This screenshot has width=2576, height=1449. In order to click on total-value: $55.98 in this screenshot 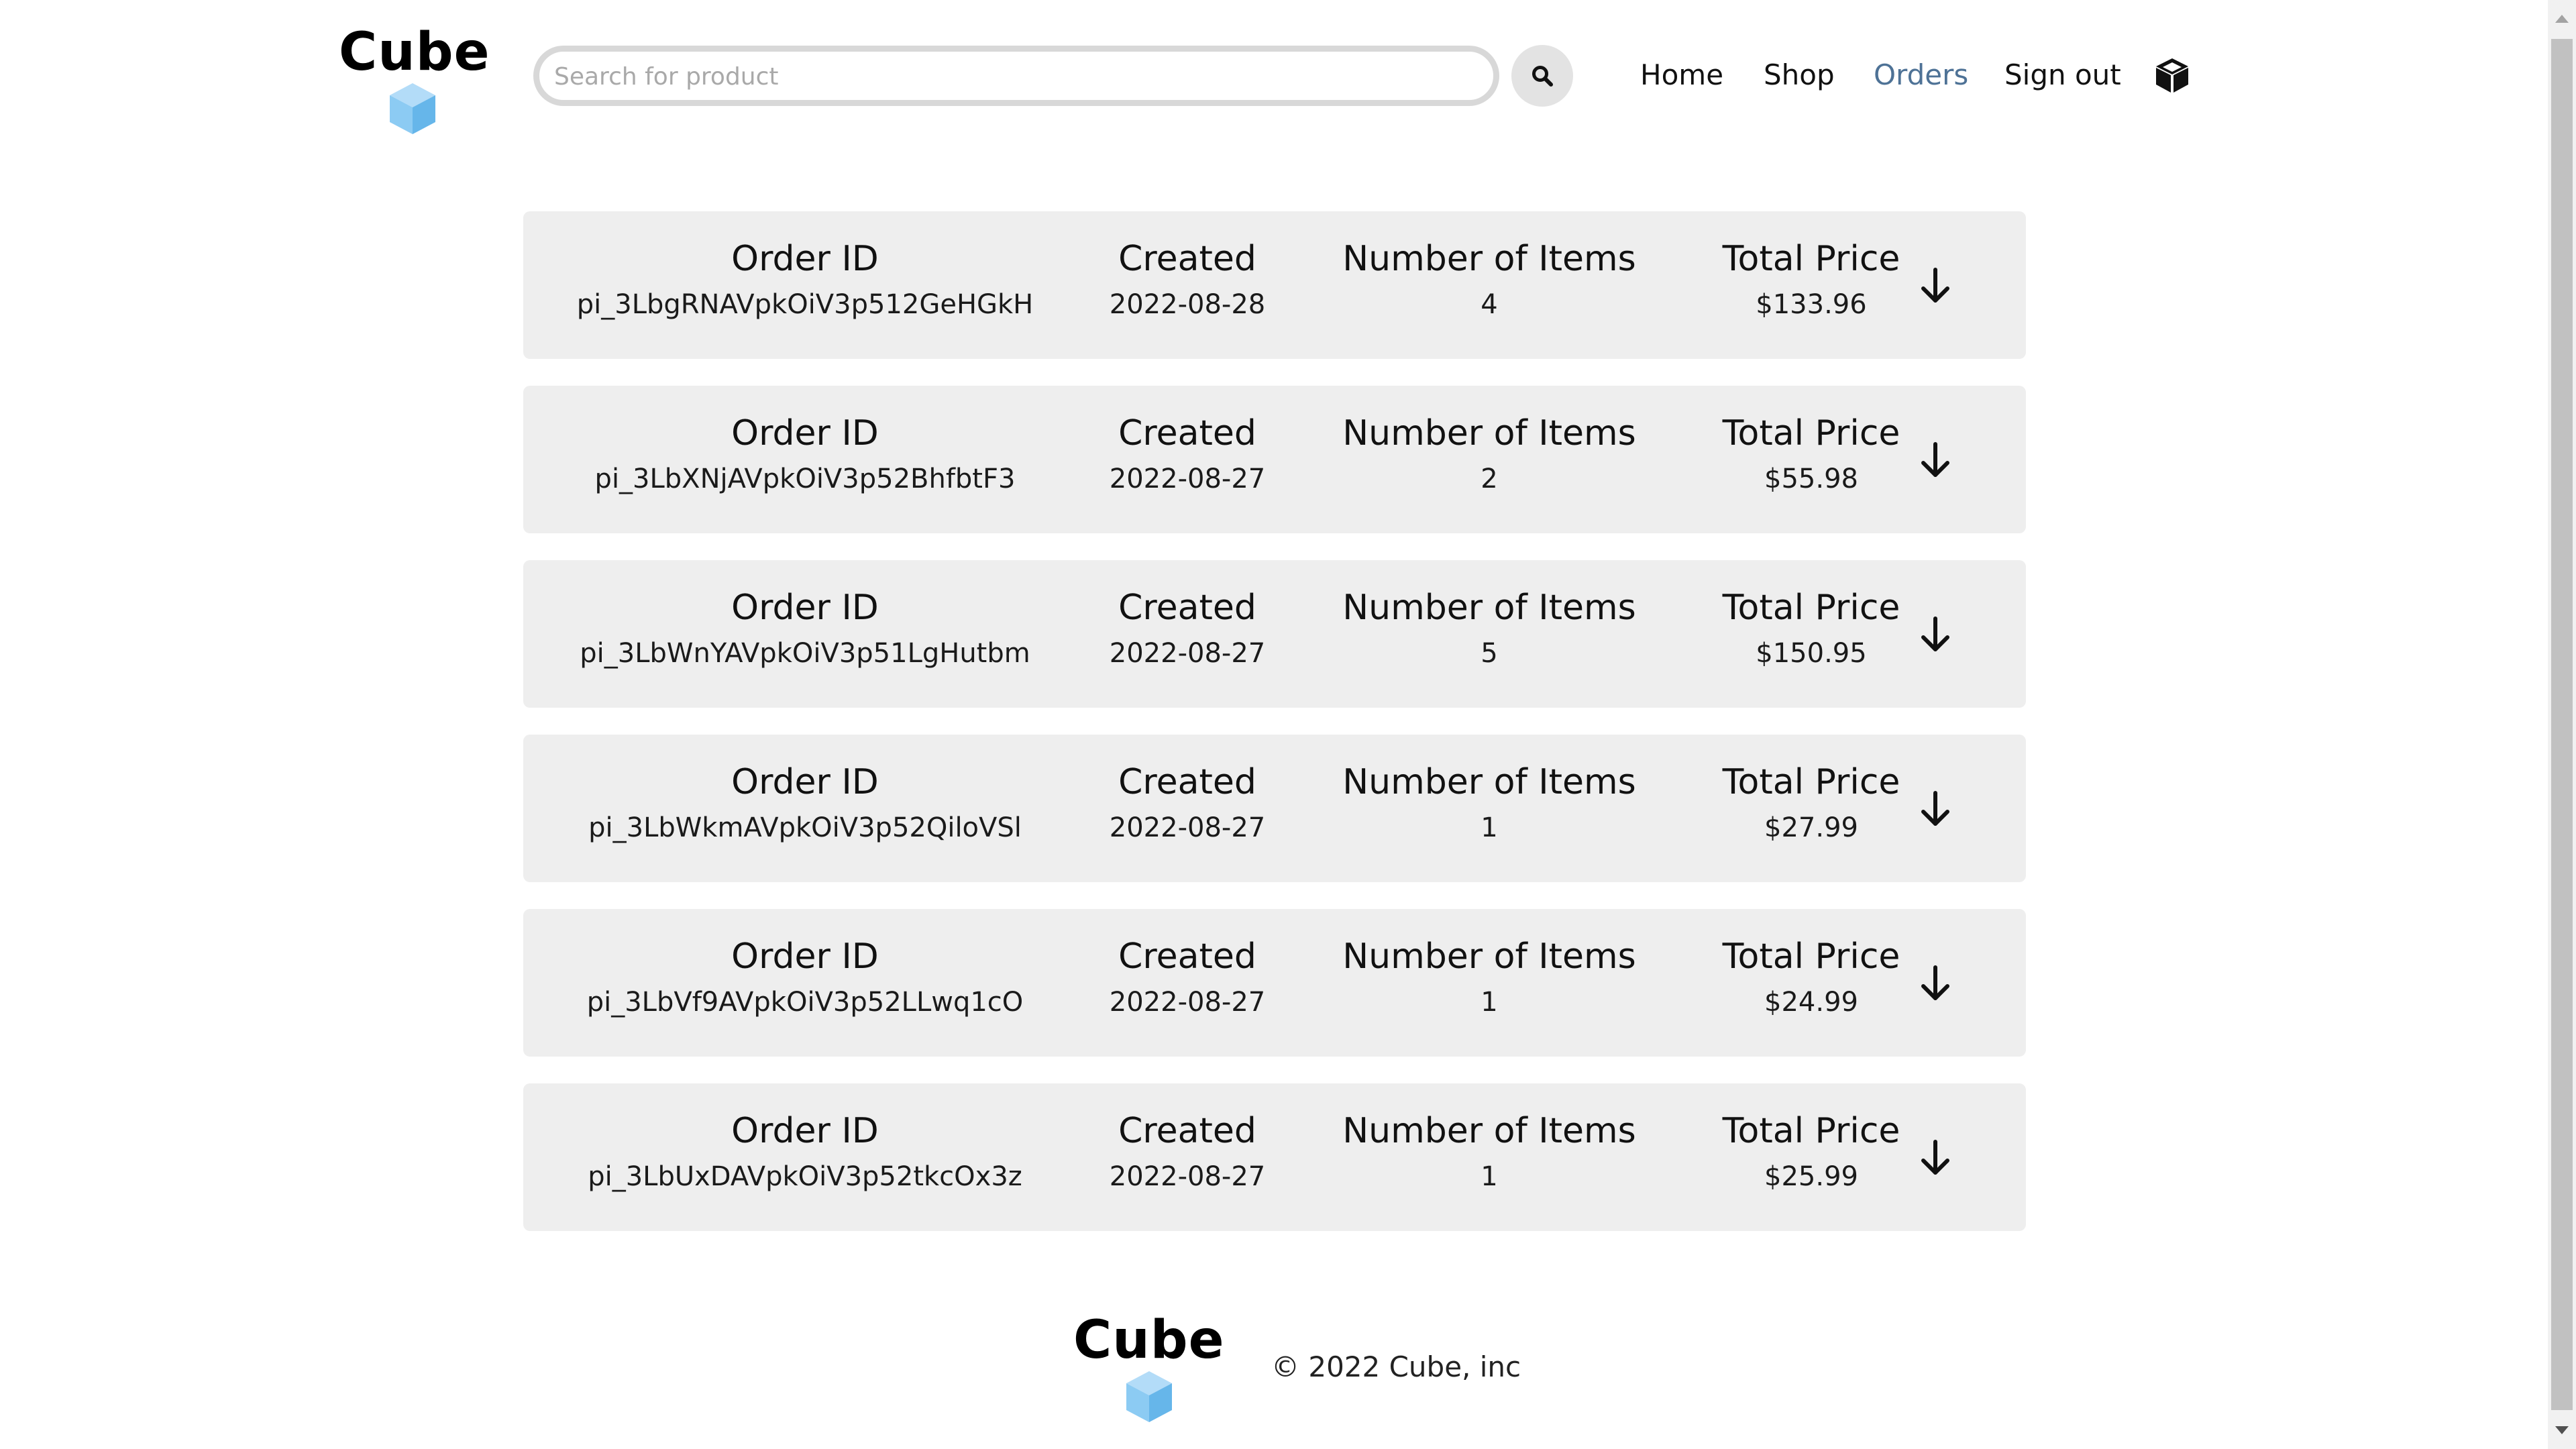, I will do `click(1811, 479)`.